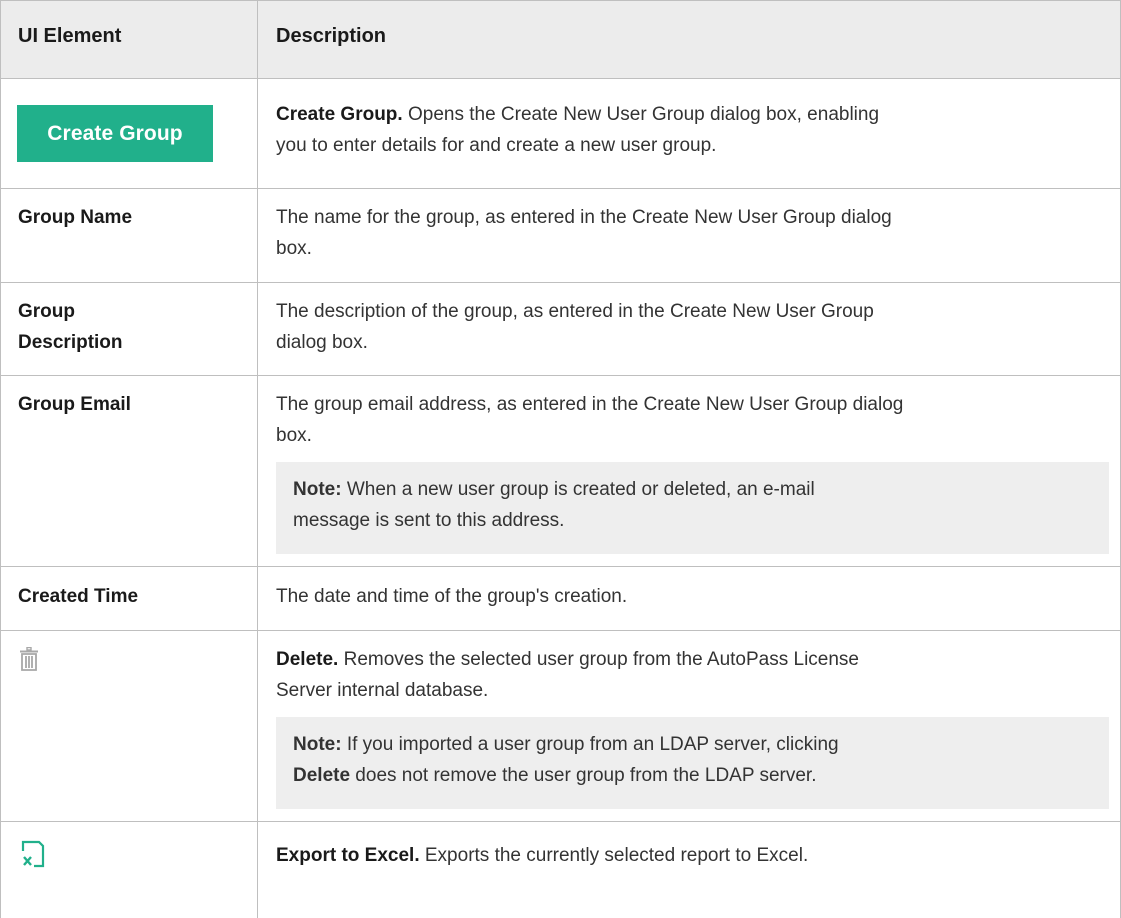  What do you see at coordinates (307, 659) in the screenshot?
I see `delete-title: Delete.` at bounding box center [307, 659].